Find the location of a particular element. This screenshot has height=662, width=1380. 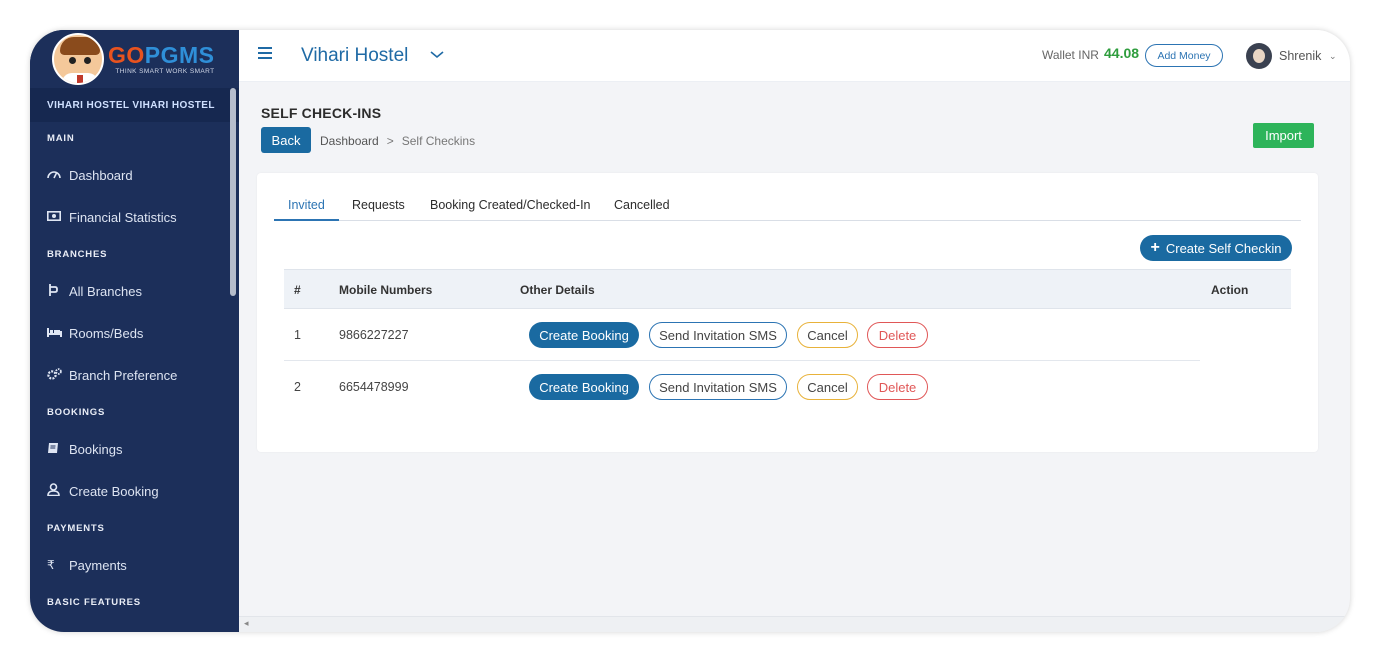

sidebar-scrollbar is located at coordinates (233, 192).